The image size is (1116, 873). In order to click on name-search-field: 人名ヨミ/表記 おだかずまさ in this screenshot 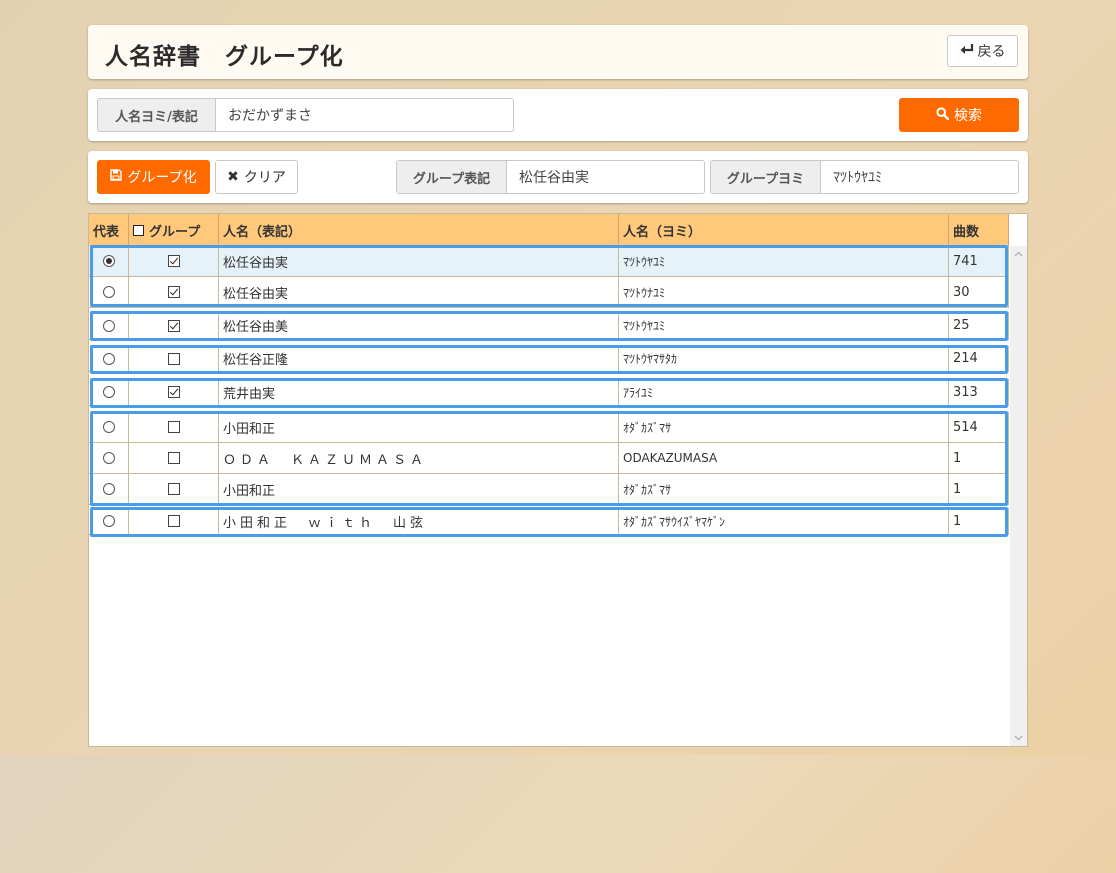, I will do `click(305, 115)`.